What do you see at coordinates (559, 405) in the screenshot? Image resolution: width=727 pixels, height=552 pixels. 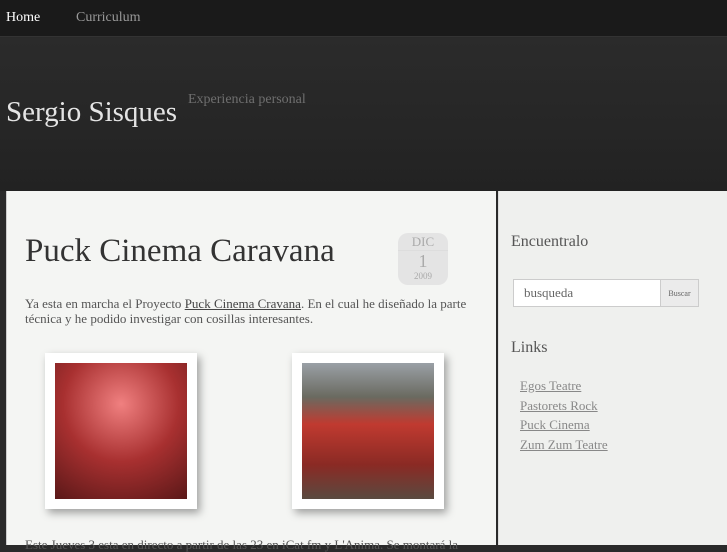 I see `link-pastorets-rock: Pastorets Rock` at bounding box center [559, 405].